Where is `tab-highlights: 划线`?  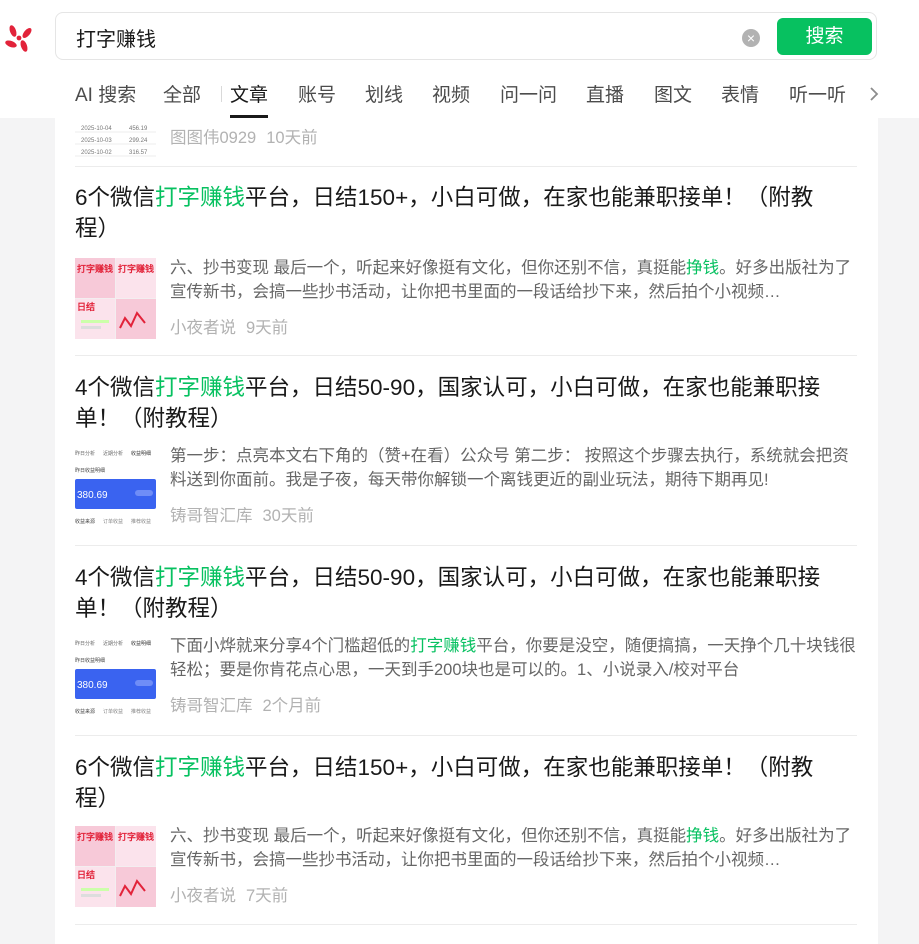 tab-highlights: 划线 is located at coordinates (384, 99).